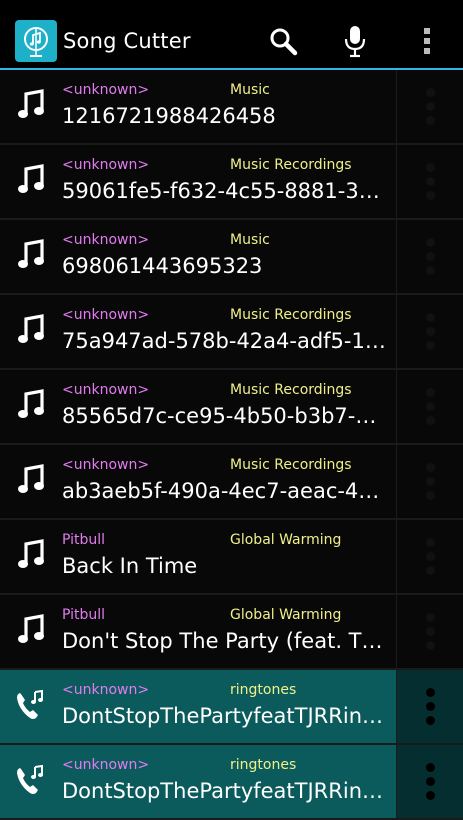  Describe the element at coordinates (231, 41) in the screenshot. I see `action-bar: Song Cutter` at that location.